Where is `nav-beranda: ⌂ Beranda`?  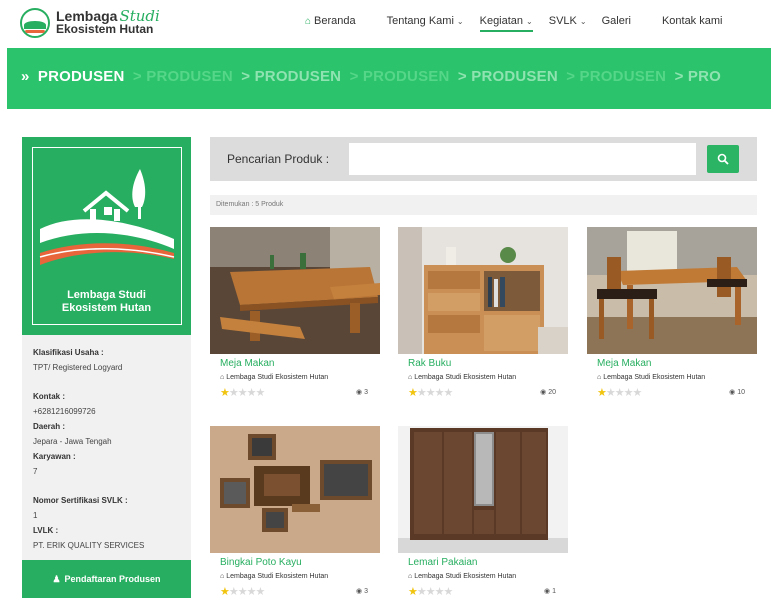
nav-beranda: ⌂ Beranda is located at coordinates (330, 23).